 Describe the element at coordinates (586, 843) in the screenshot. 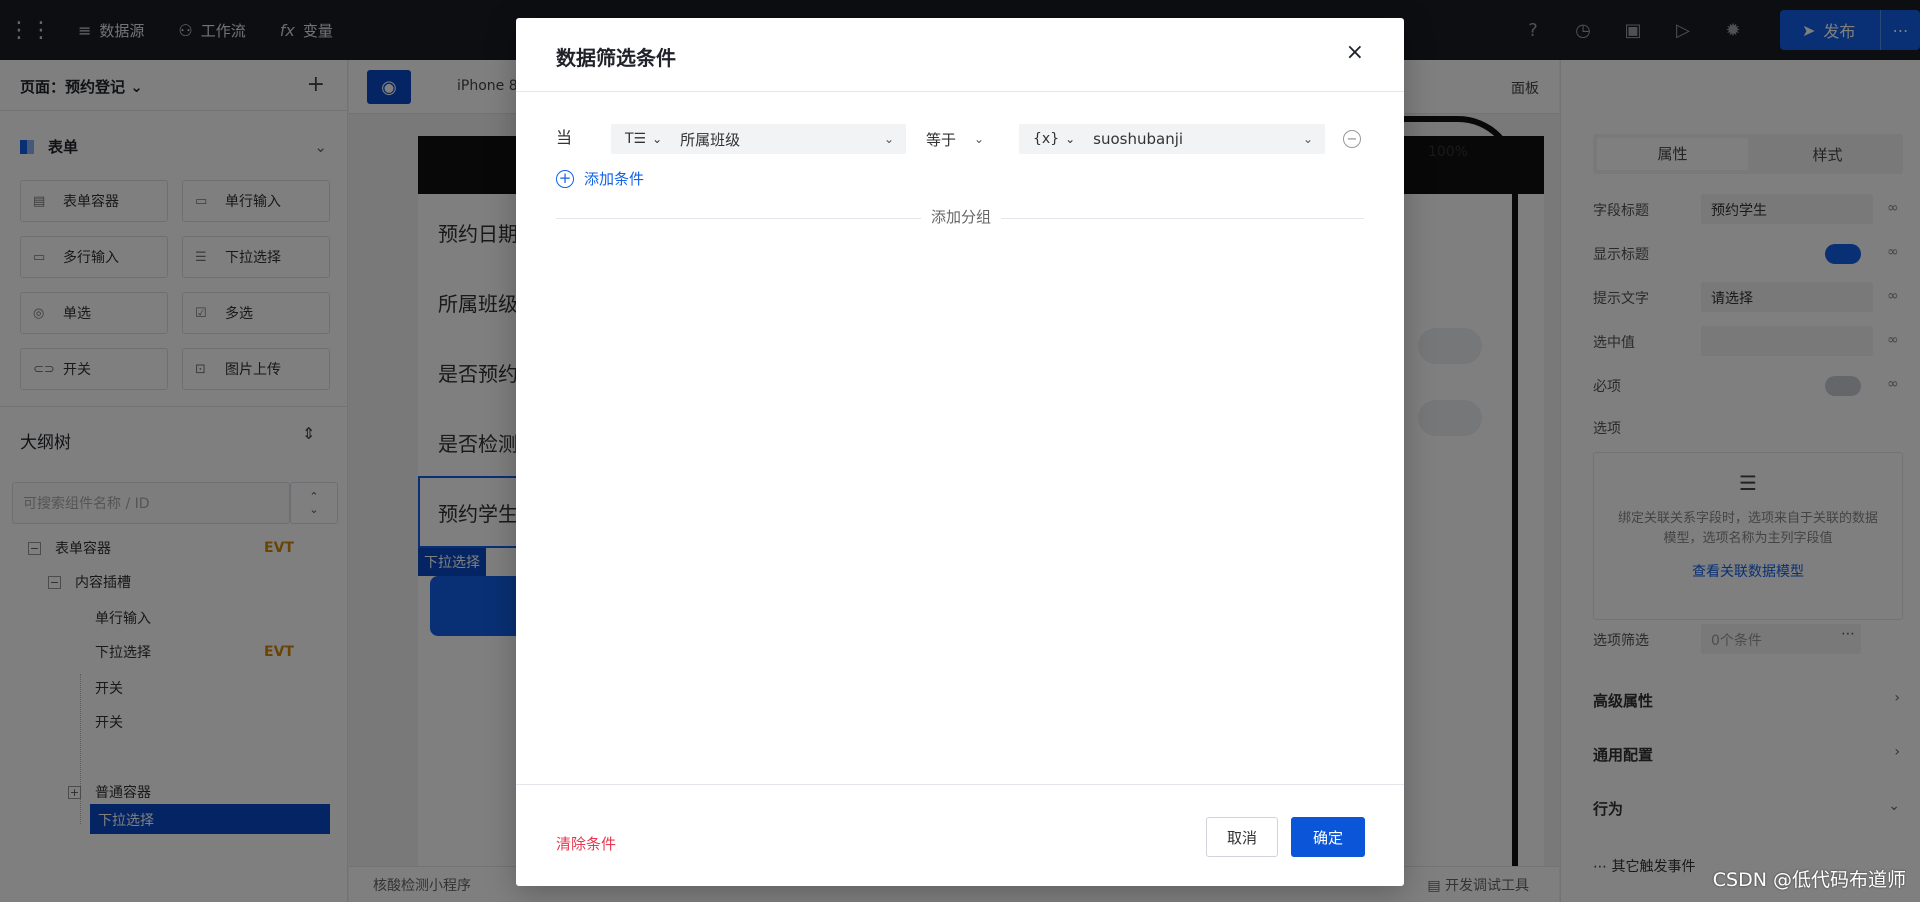

I see `clear-conditions-button: 清除条件` at that location.